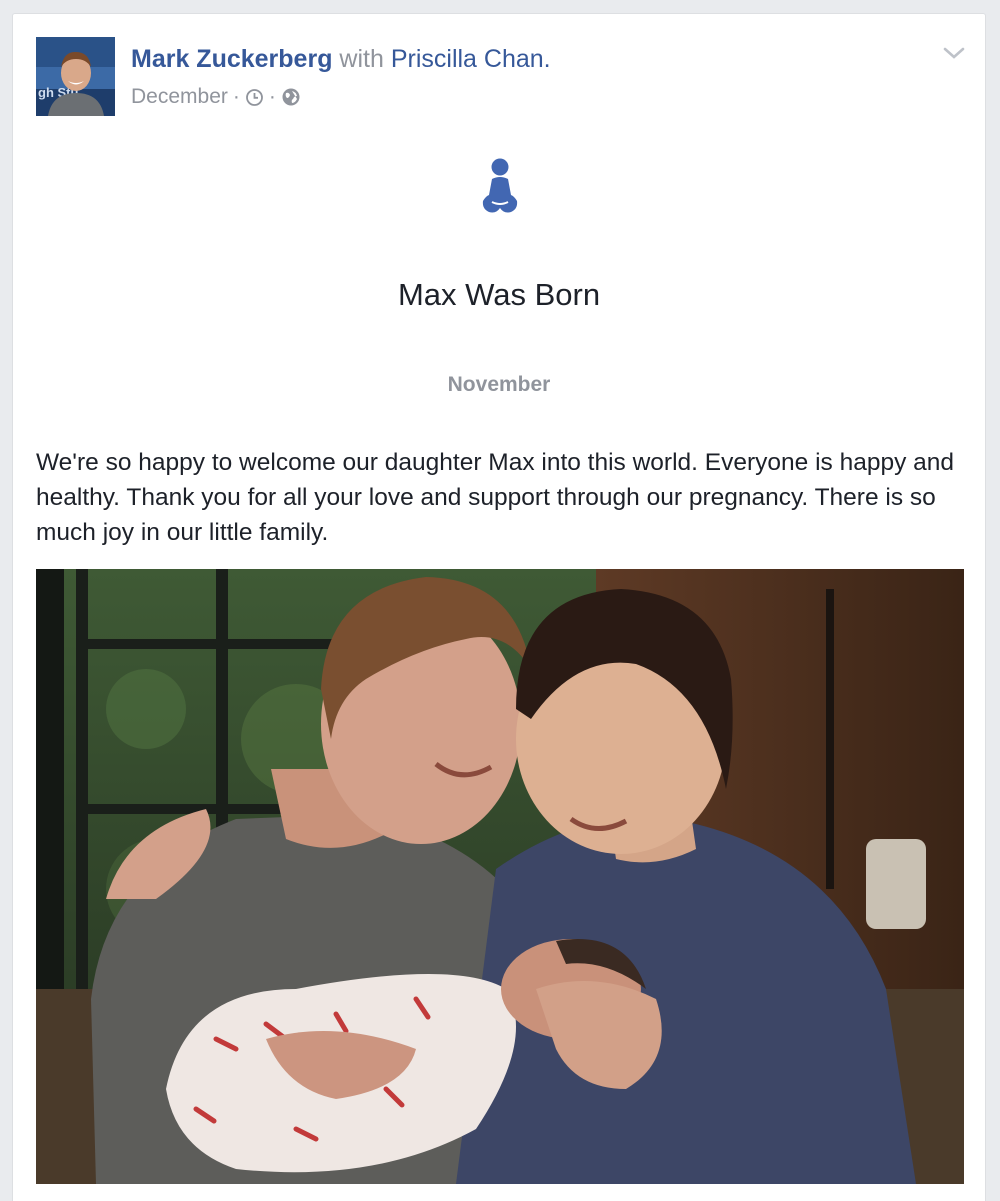 This screenshot has height=1201, width=1000. Describe the element at coordinates (231, 59) in the screenshot. I see `author-name-link: Mark Zuckerberg` at that location.